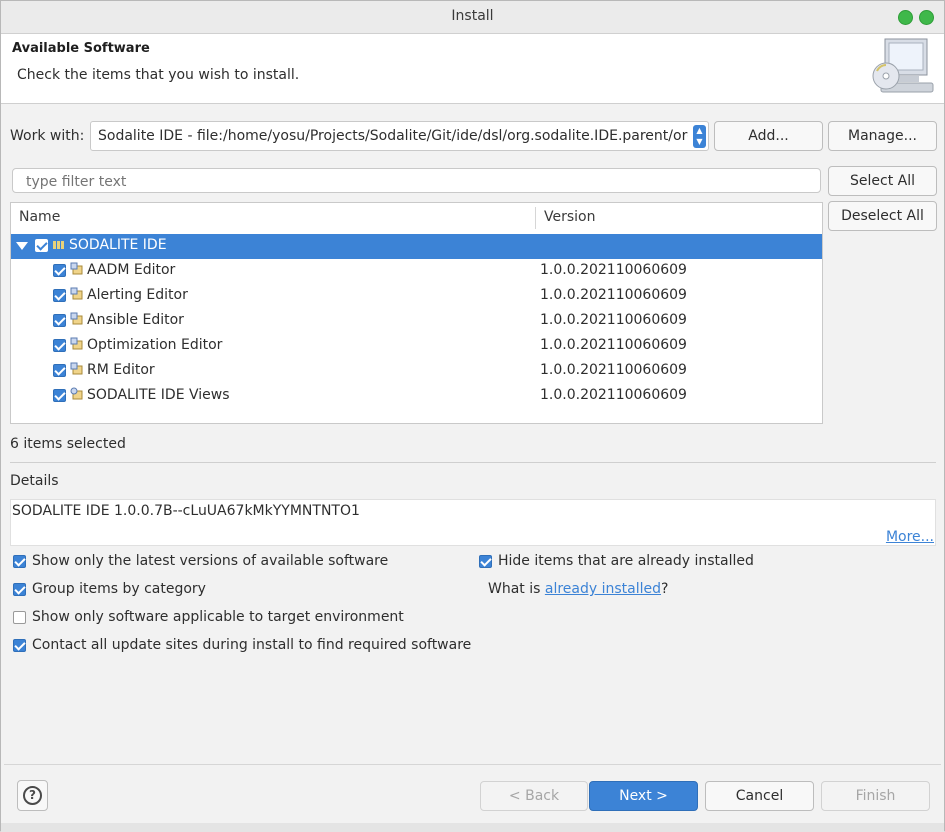 The width and height of the screenshot is (945, 832). What do you see at coordinates (416, 396) in the screenshot?
I see `tree-row-sodalite-ide-views: SODALITE IDE Views 1.0.0.202110060609` at bounding box center [416, 396].